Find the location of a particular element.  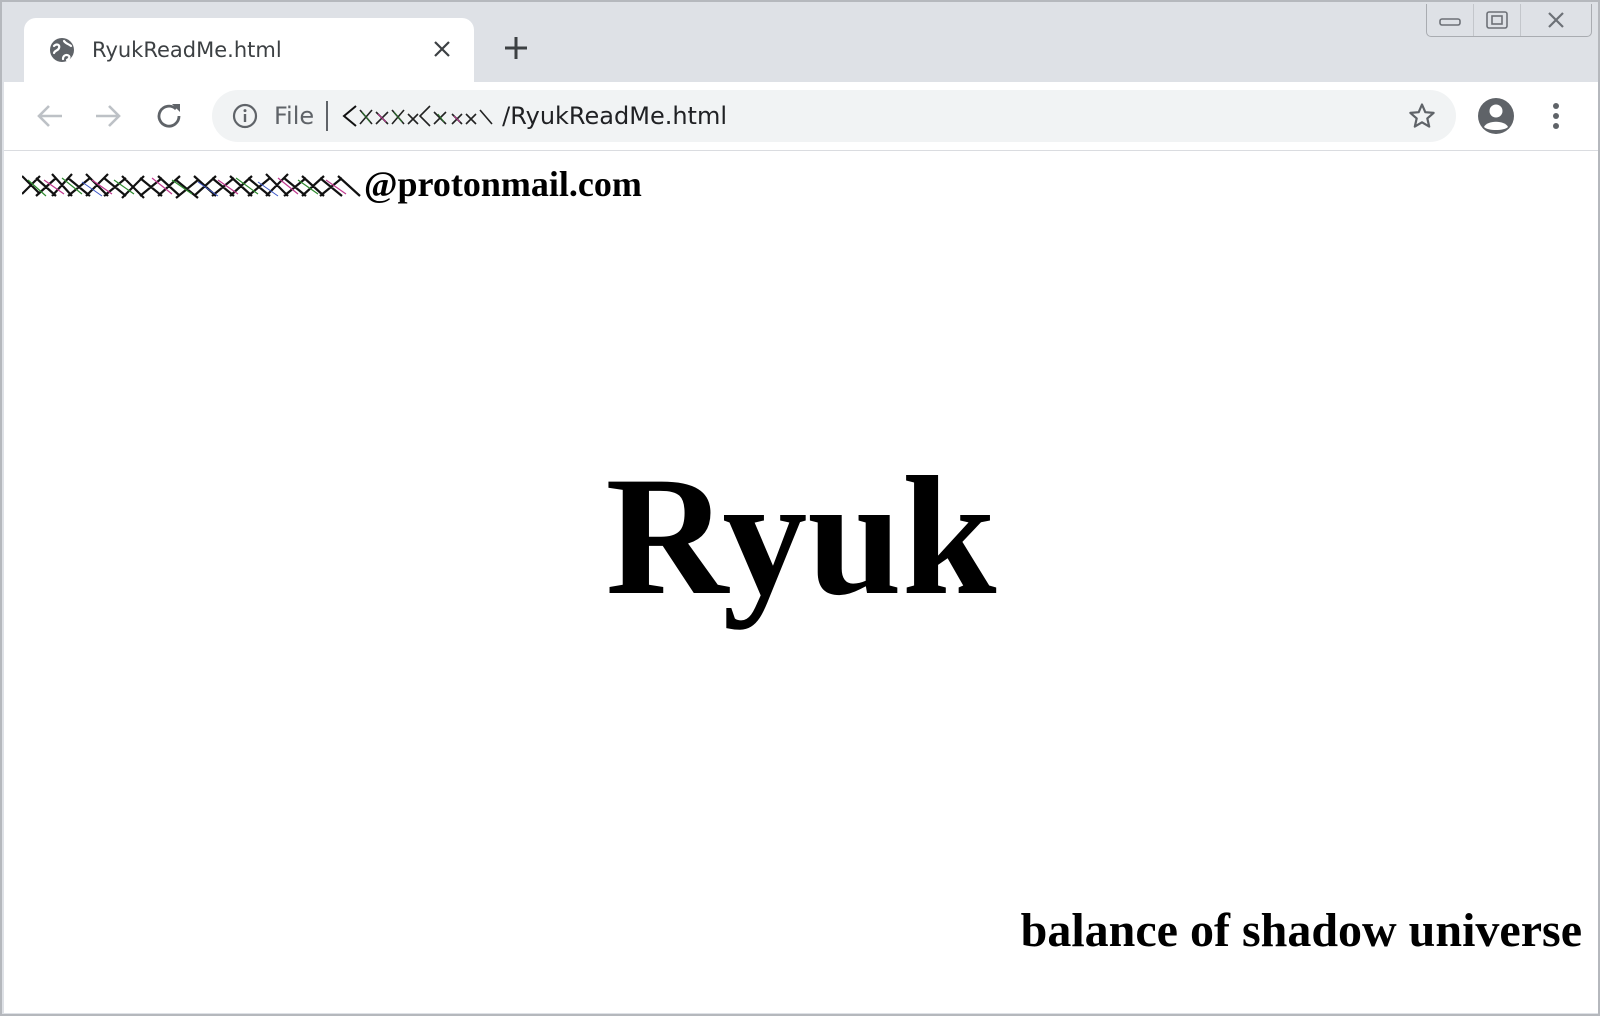

redacted-email-user is located at coordinates (191, 184).